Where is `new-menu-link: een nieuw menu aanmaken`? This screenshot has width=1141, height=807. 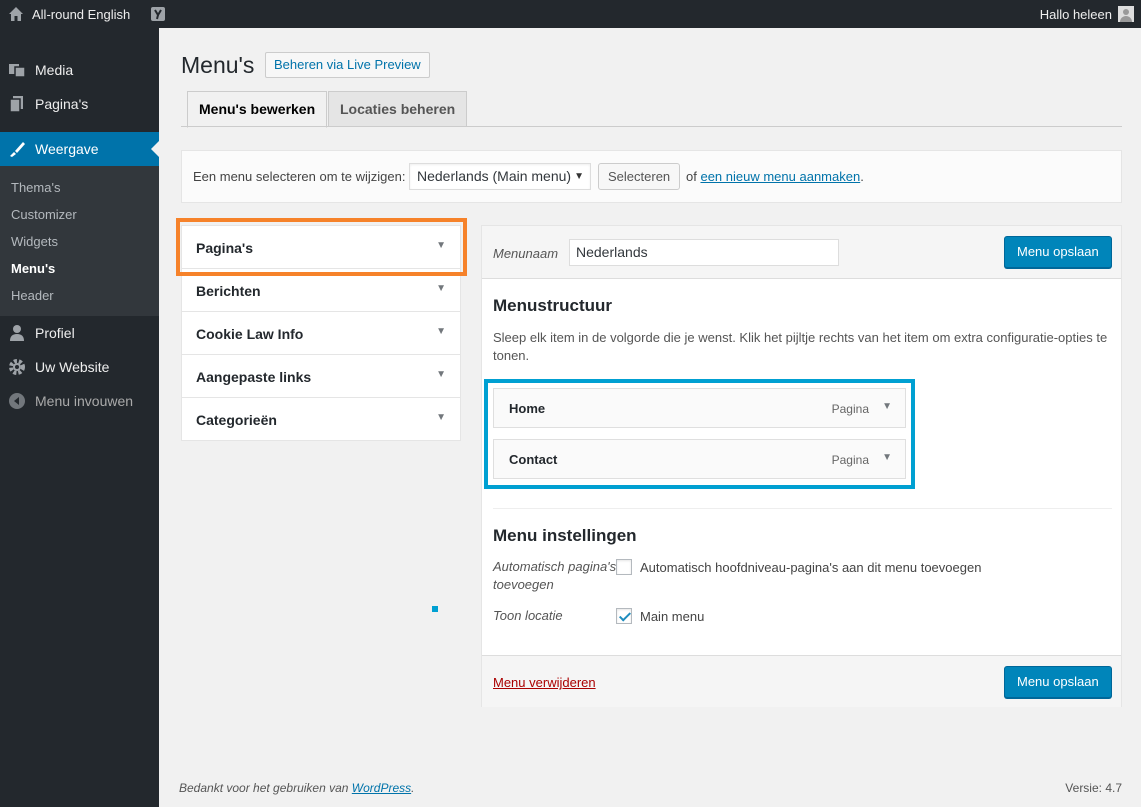 new-menu-link: een nieuw menu aanmaken is located at coordinates (780, 176).